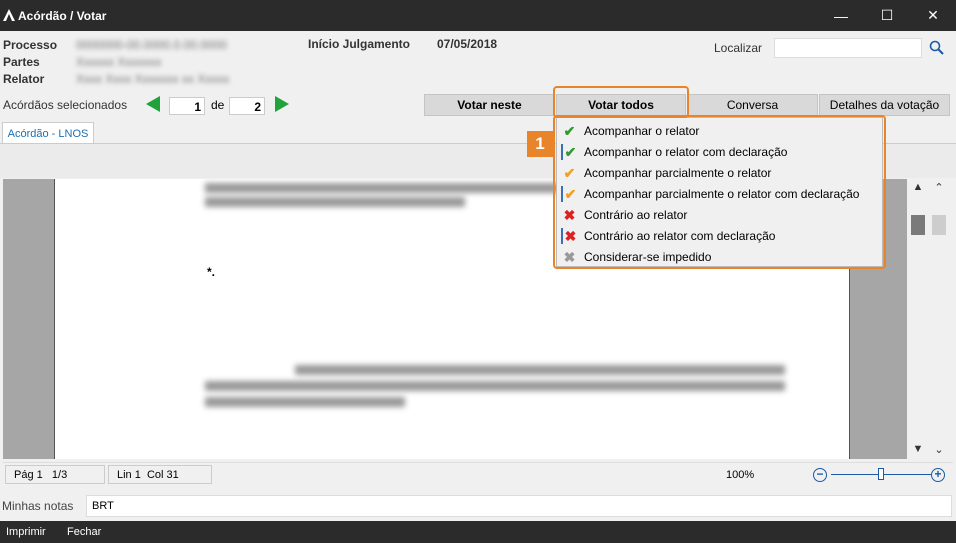 The image size is (956, 543). What do you see at coordinates (719, 192) in the screenshot?
I see `highlight-menu` at bounding box center [719, 192].